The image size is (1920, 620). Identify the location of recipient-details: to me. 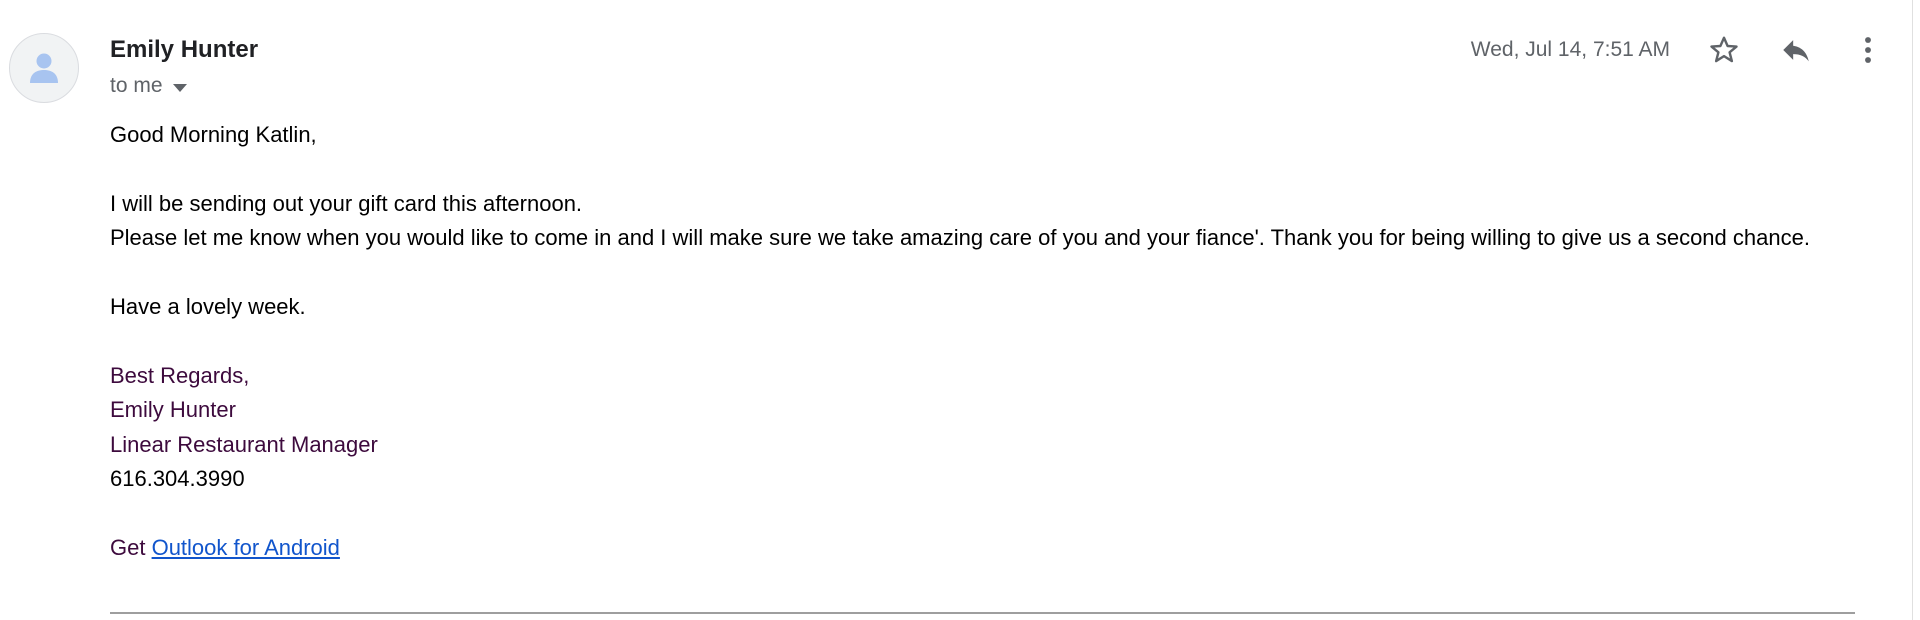
(148, 86).